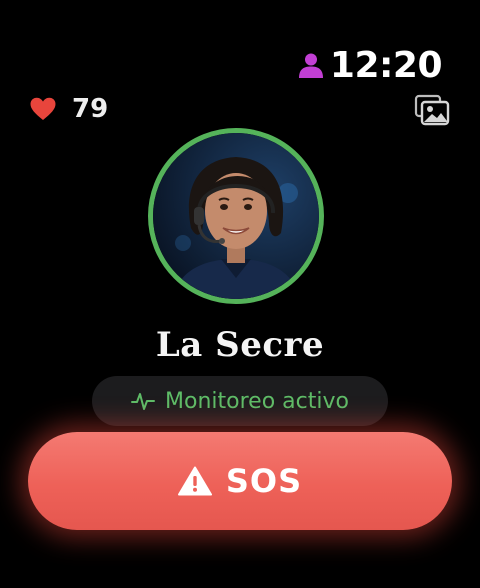 Image resolution: width=480 pixels, height=588 pixels. I want to click on clock-time: 12:20, so click(386, 65).